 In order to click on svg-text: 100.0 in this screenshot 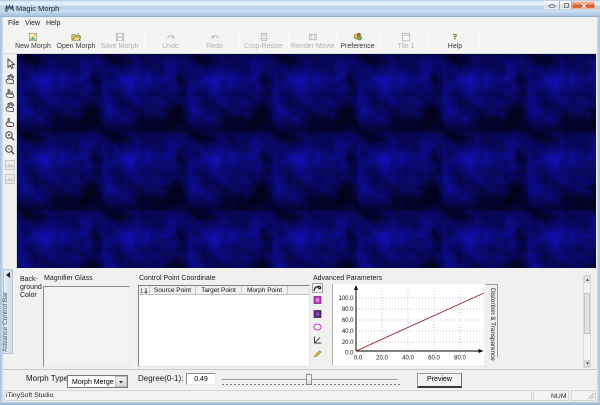, I will do `click(346, 299)`.